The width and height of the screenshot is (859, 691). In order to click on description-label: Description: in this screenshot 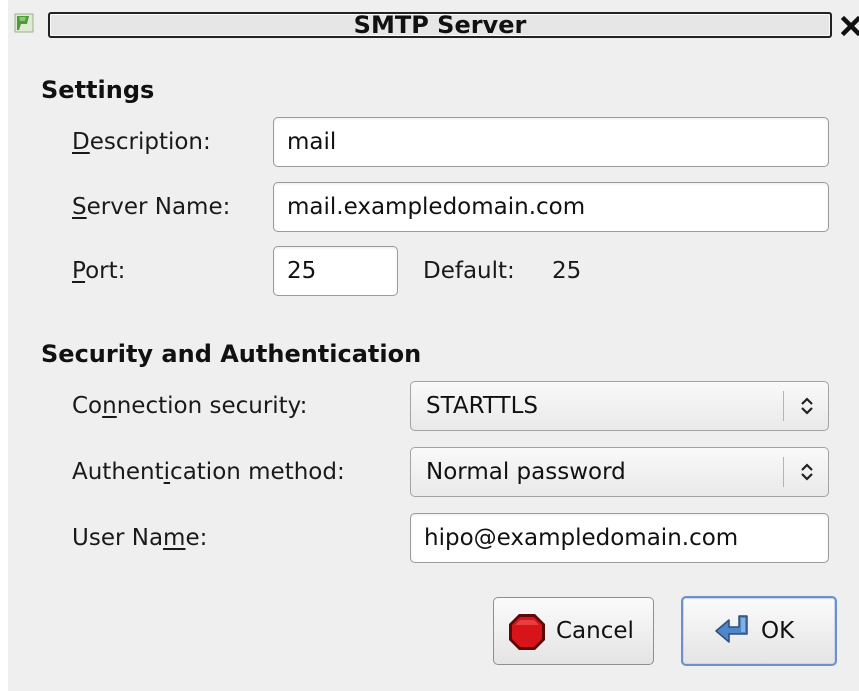, I will do `click(141, 142)`.